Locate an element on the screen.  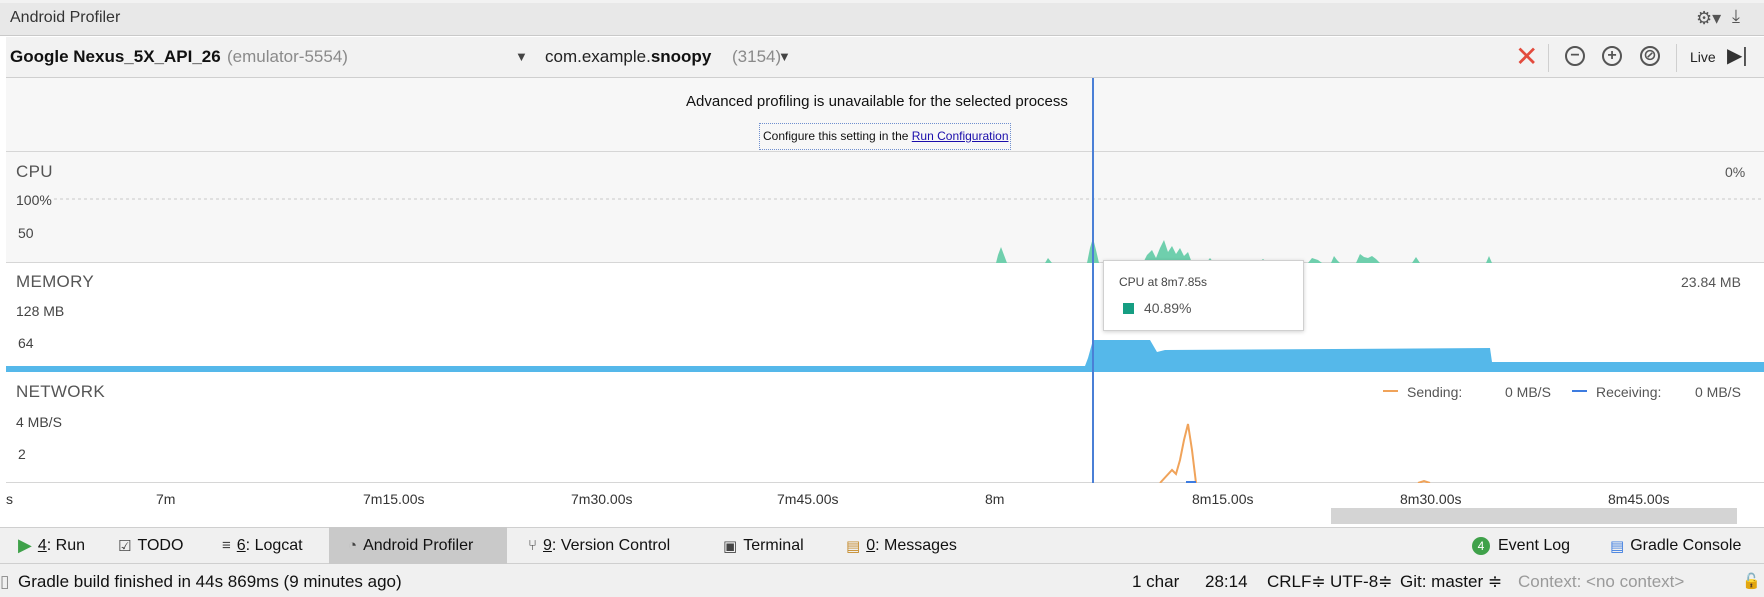
status-selection: 1 char is located at coordinates (1156, 581).